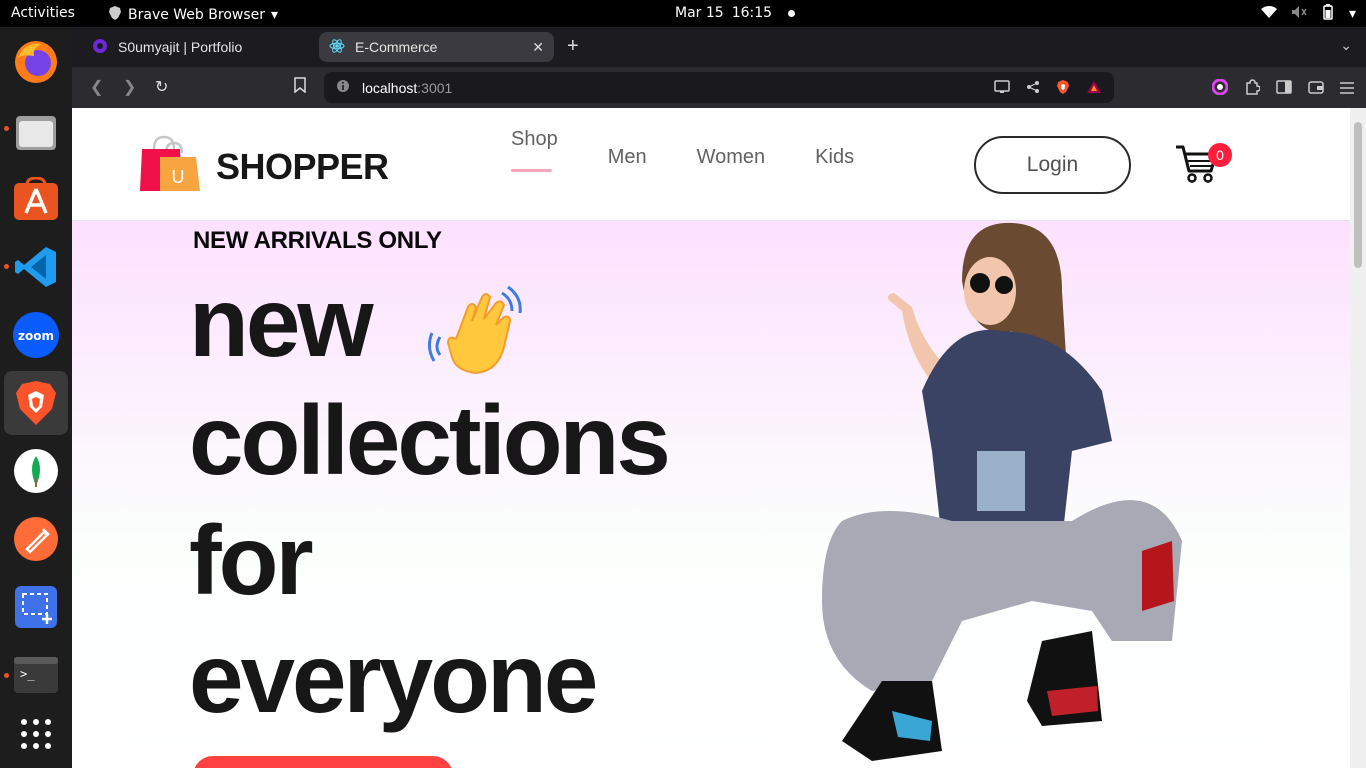  What do you see at coordinates (1220, 89) in the screenshot?
I see `extension-colorpicker-icon` at bounding box center [1220, 89].